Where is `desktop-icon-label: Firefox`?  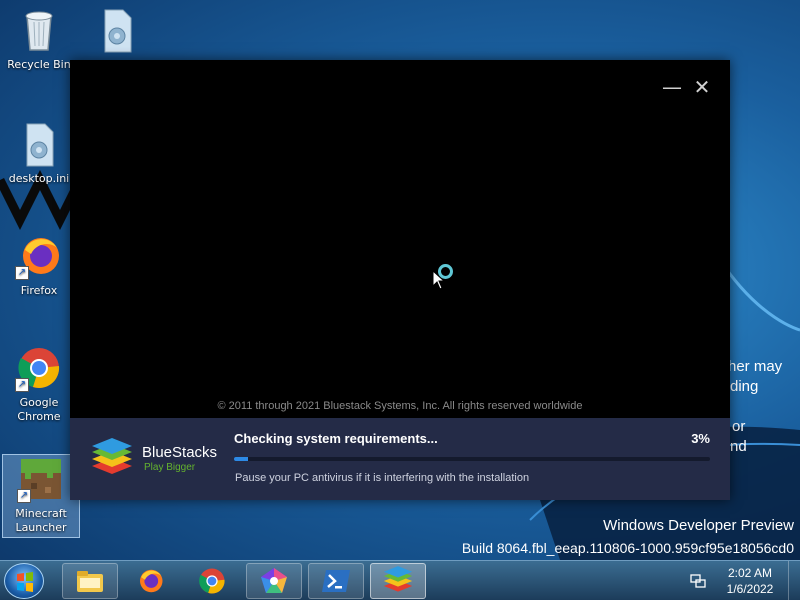 desktop-icon-label: Firefox is located at coordinates (39, 290).